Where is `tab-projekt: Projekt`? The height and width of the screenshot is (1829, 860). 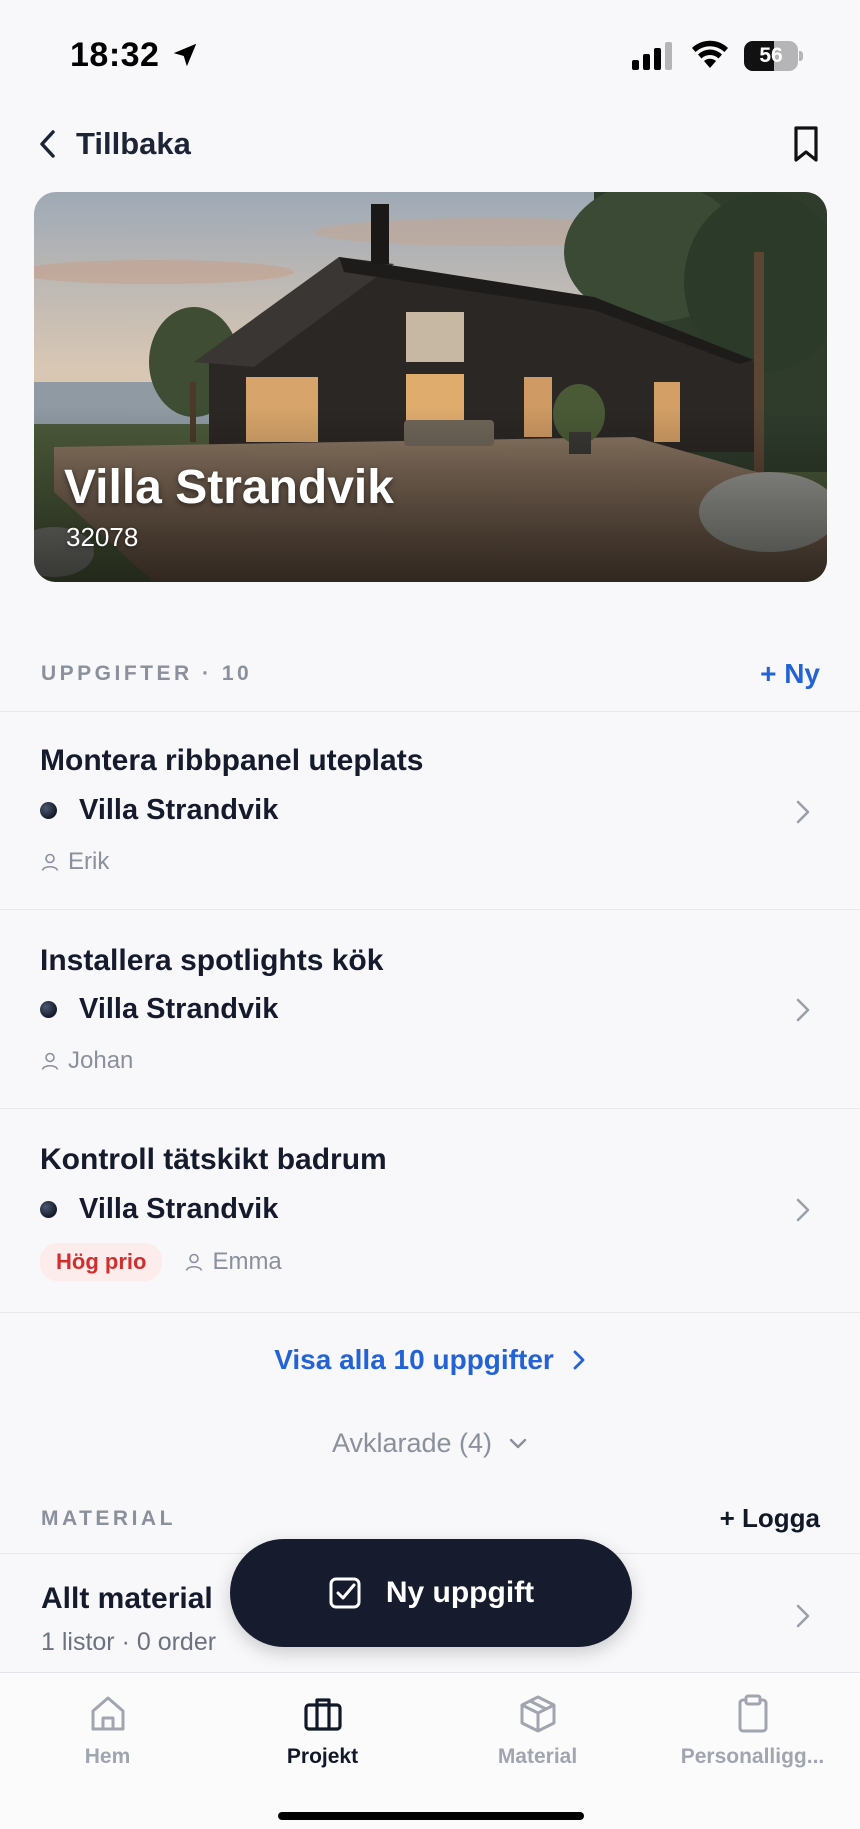
tab-projekt: Projekt is located at coordinates (322, 1731).